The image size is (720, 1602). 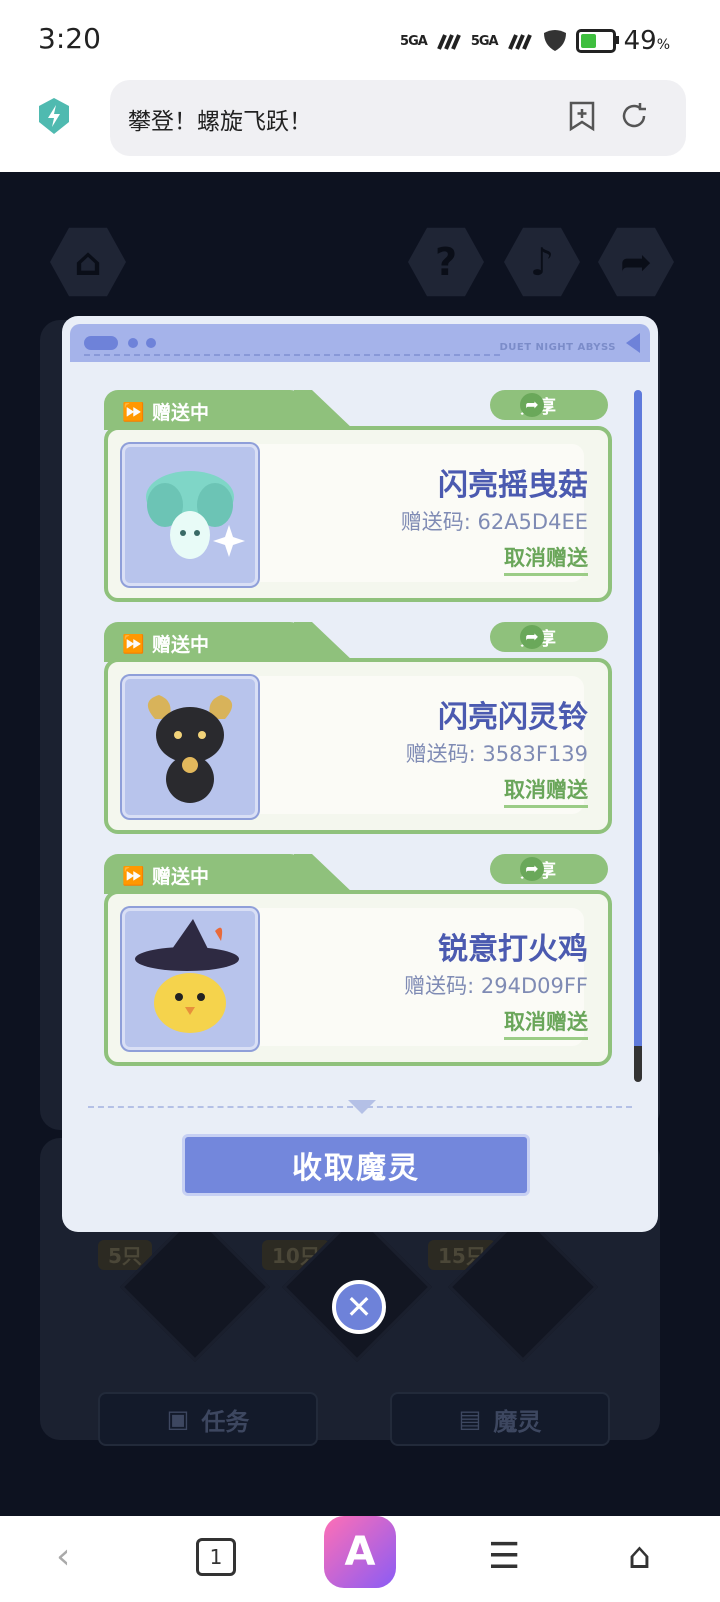 What do you see at coordinates (187, 976) in the screenshot?
I see `witch-chick-spirit-icon` at bounding box center [187, 976].